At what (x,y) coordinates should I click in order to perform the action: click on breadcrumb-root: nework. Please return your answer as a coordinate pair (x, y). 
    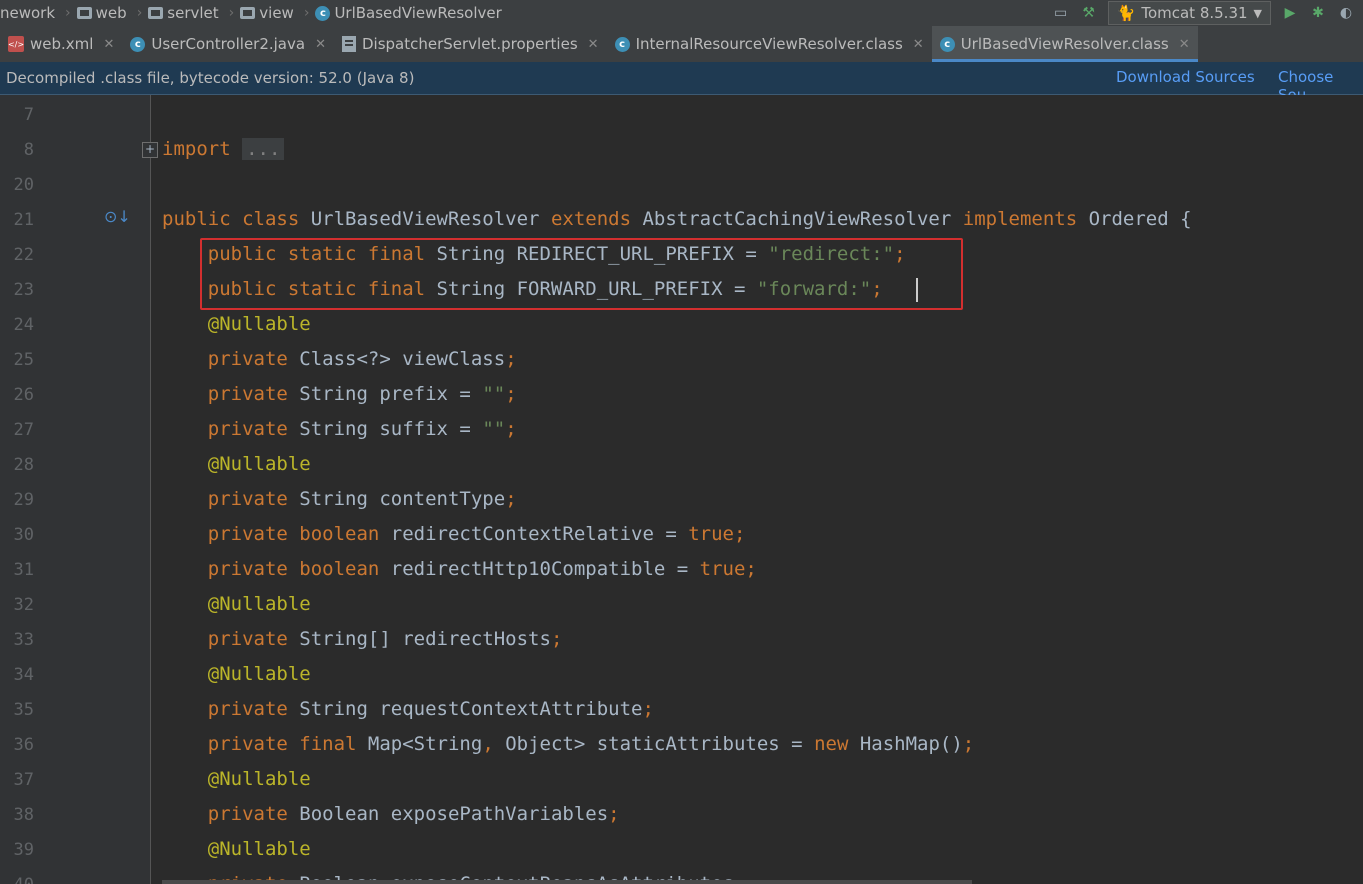
    Looking at the image, I should click on (27, 13).